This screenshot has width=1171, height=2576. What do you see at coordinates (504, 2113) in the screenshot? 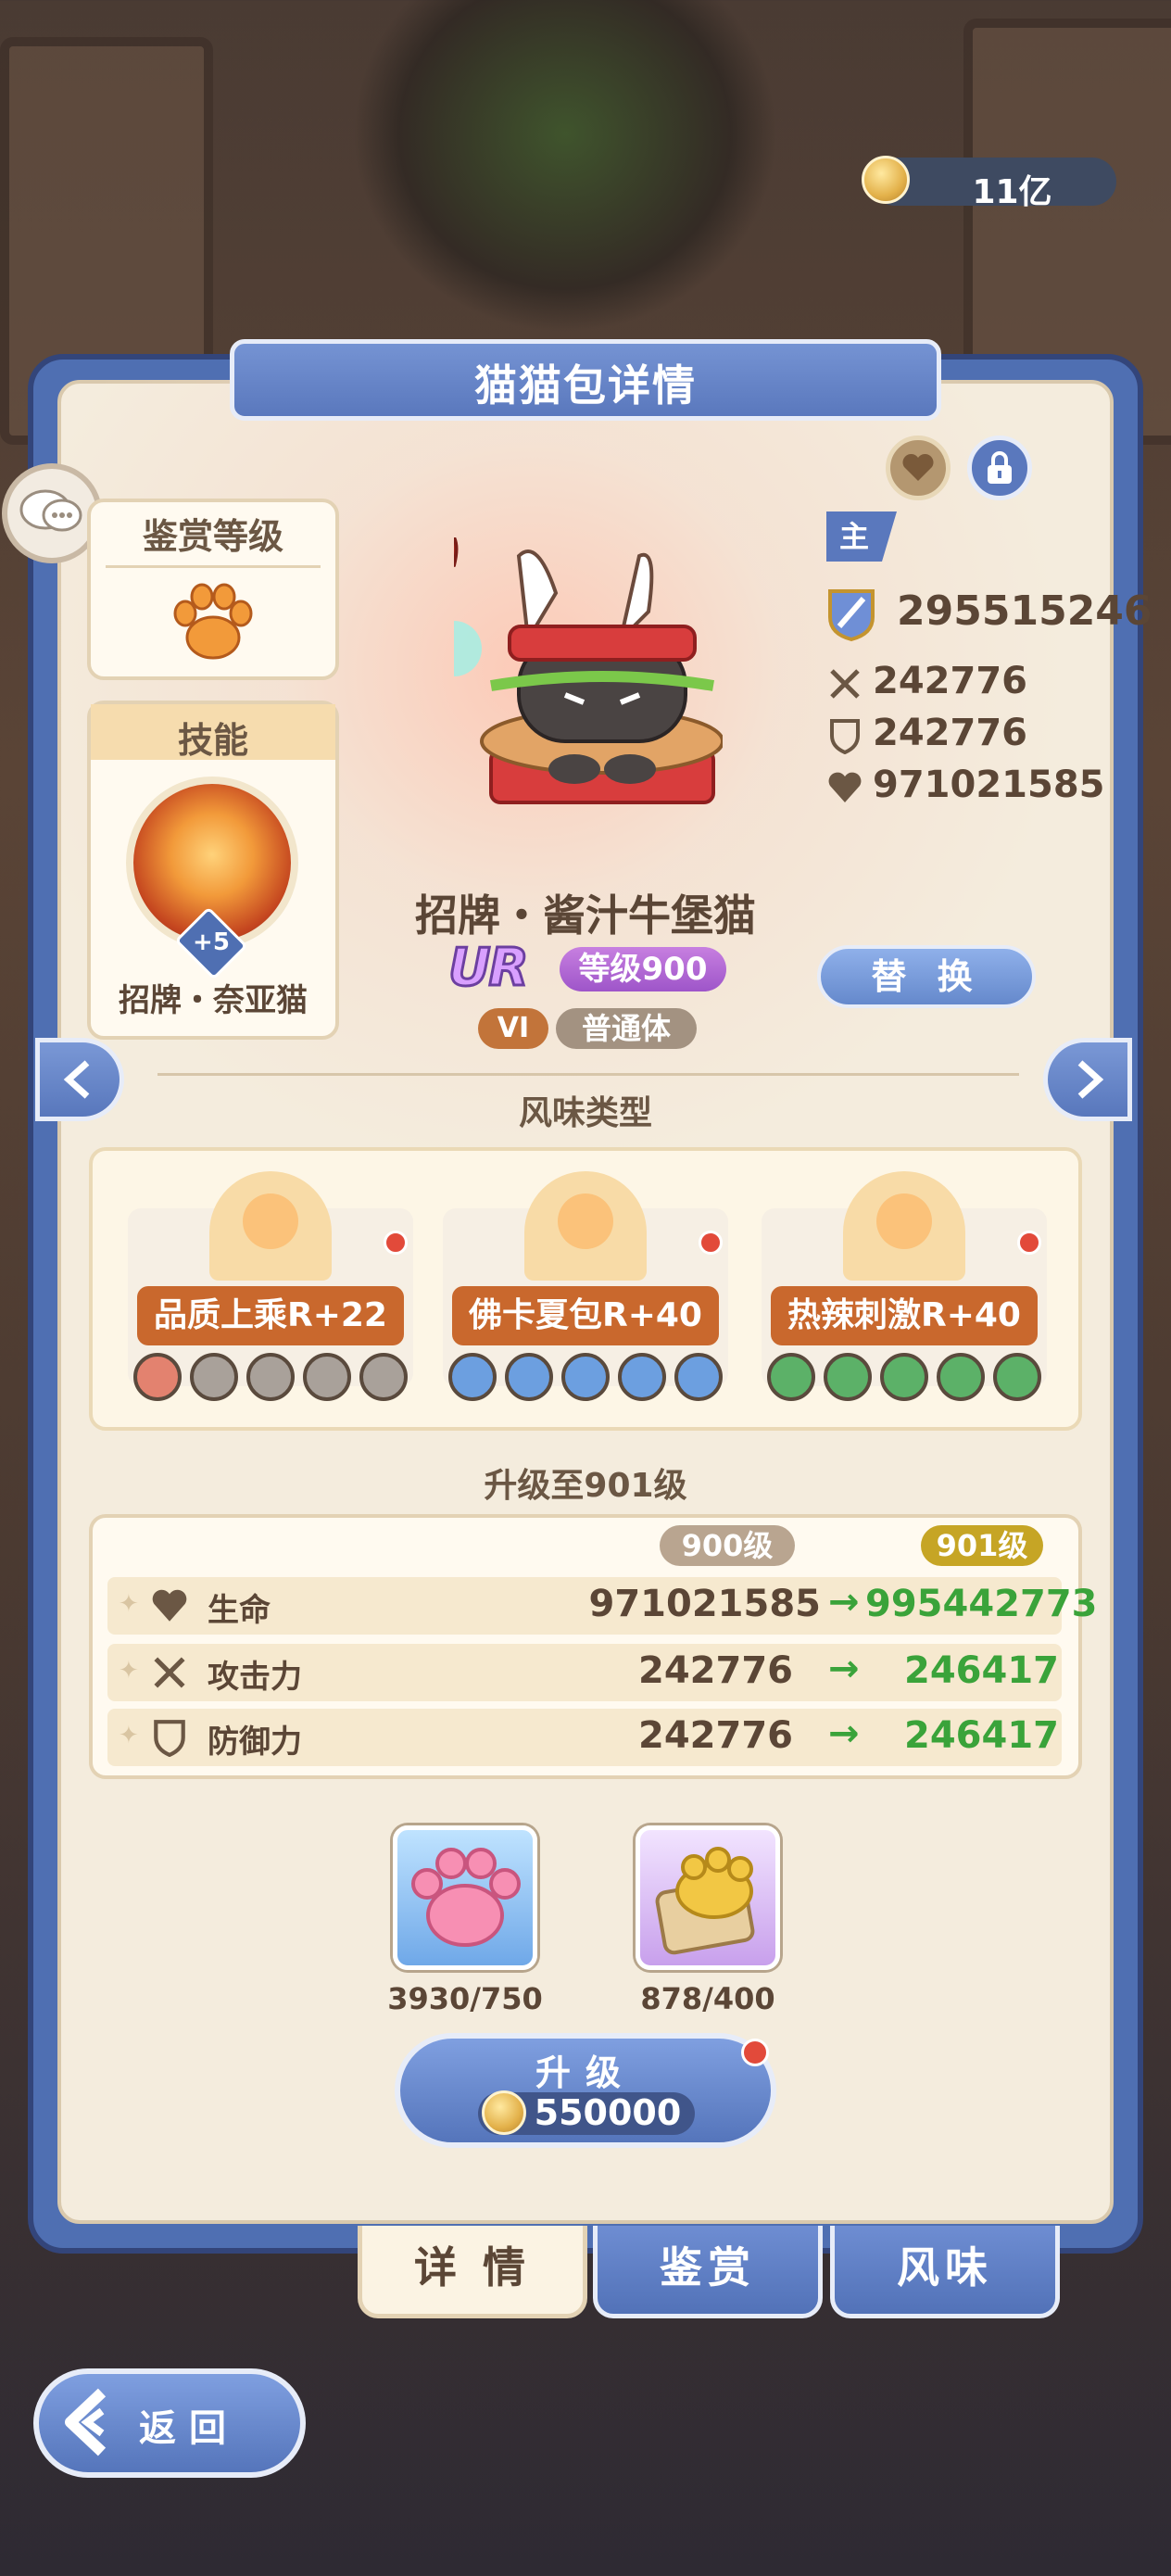
I see `coin-icon` at bounding box center [504, 2113].